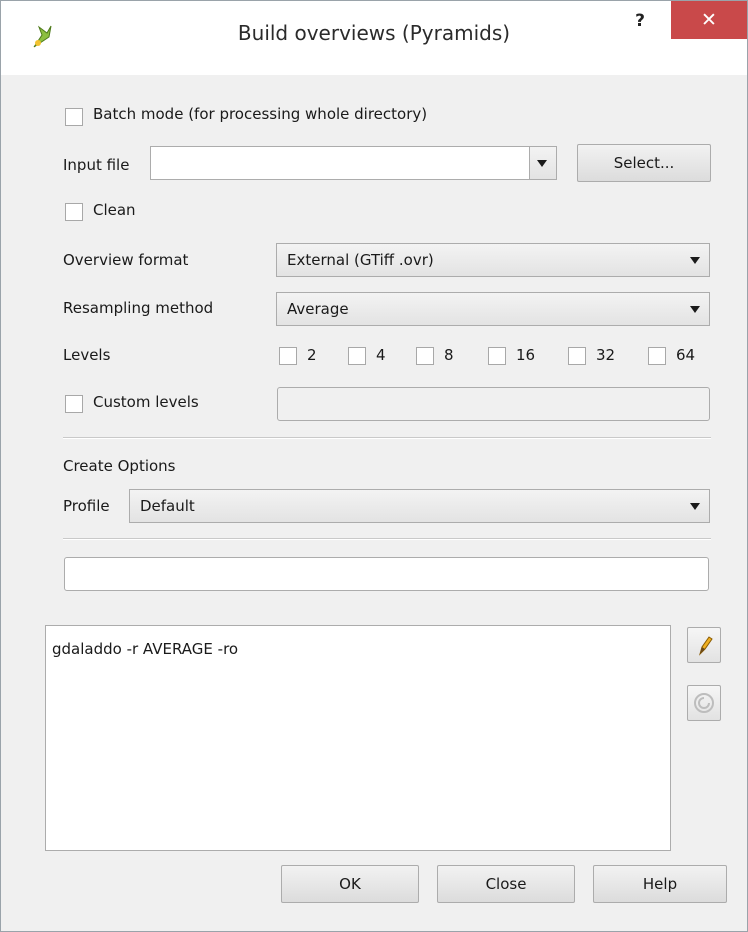 The width and height of the screenshot is (748, 932). What do you see at coordinates (386, 574) in the screenshot?
I see `create-options-field` at bounding box center [386, 574].